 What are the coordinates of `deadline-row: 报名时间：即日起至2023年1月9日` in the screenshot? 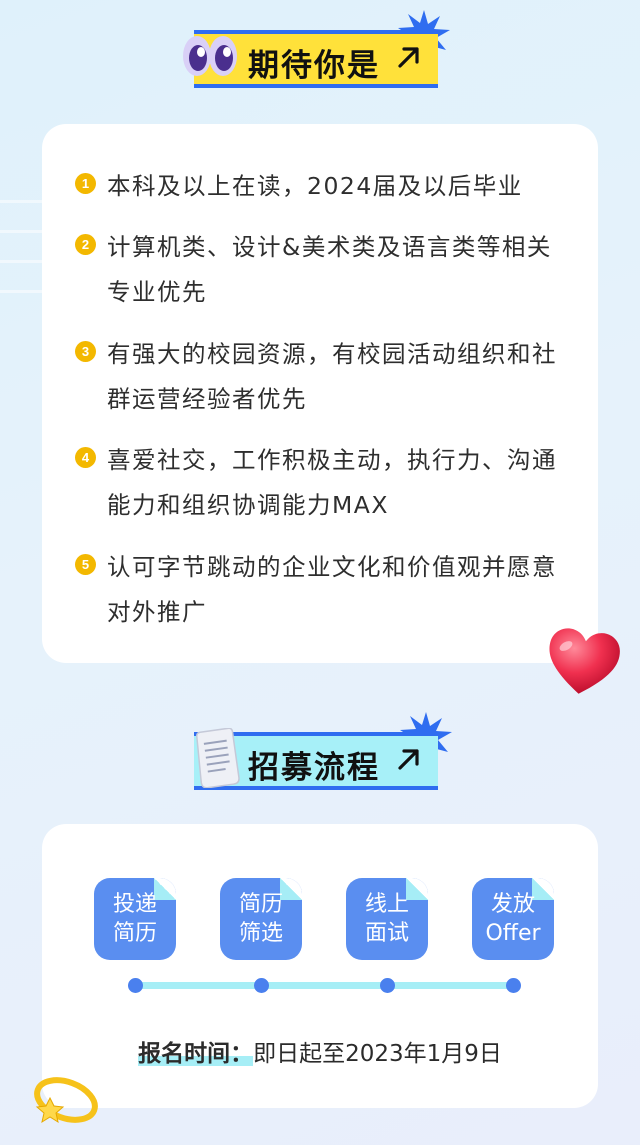 It's located at (320, 1051).